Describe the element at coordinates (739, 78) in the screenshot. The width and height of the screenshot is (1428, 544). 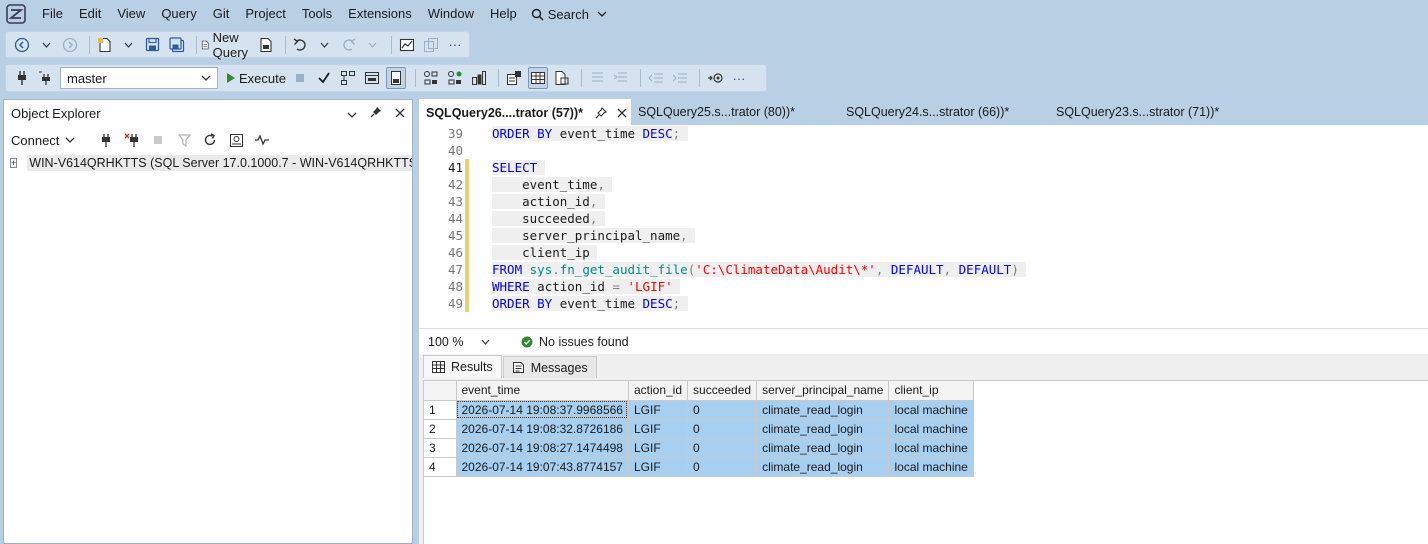
I see `toolbar-overflow-button-2: ···` at that location.